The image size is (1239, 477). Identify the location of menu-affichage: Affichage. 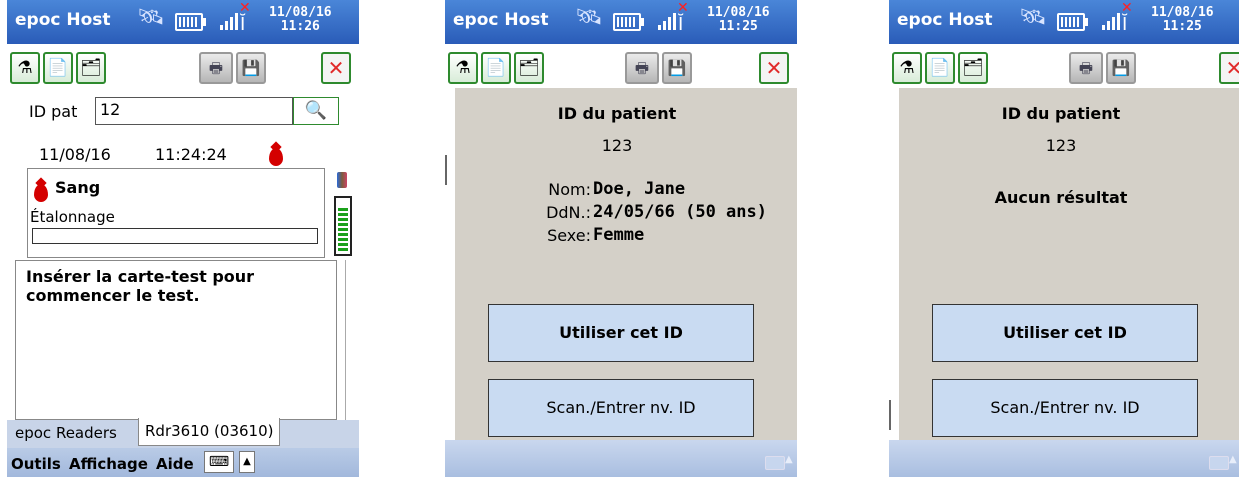
(108, 464).